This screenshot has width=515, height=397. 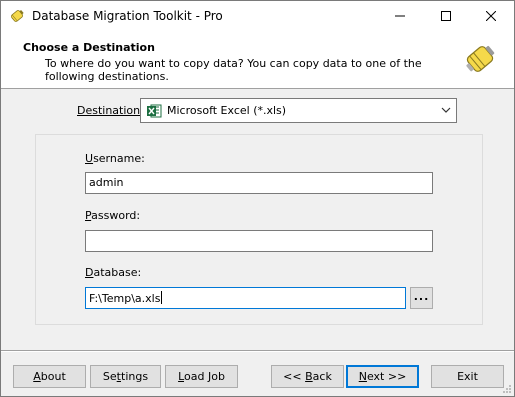 I want to click on bottom-divider-highlight, so click(x=257, y=351).